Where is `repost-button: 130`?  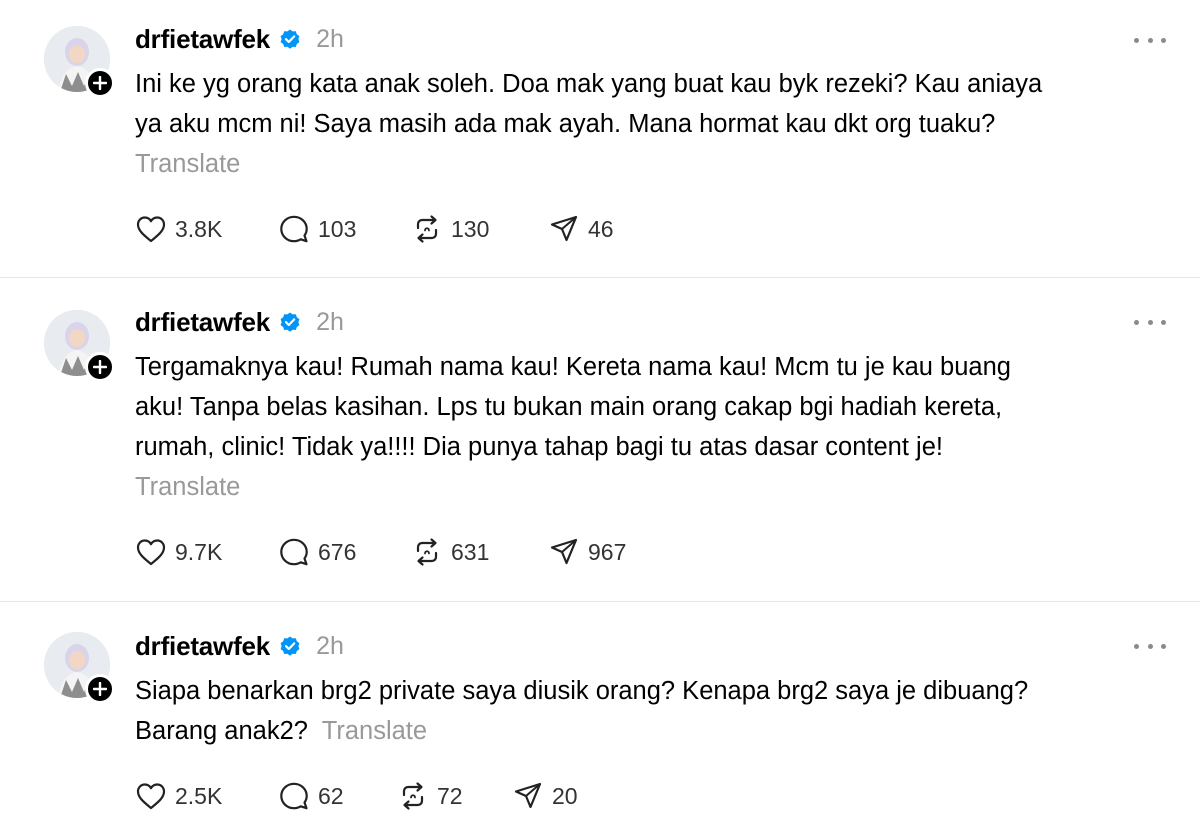 repost-button: 130 is located at coordinates (479, 229).